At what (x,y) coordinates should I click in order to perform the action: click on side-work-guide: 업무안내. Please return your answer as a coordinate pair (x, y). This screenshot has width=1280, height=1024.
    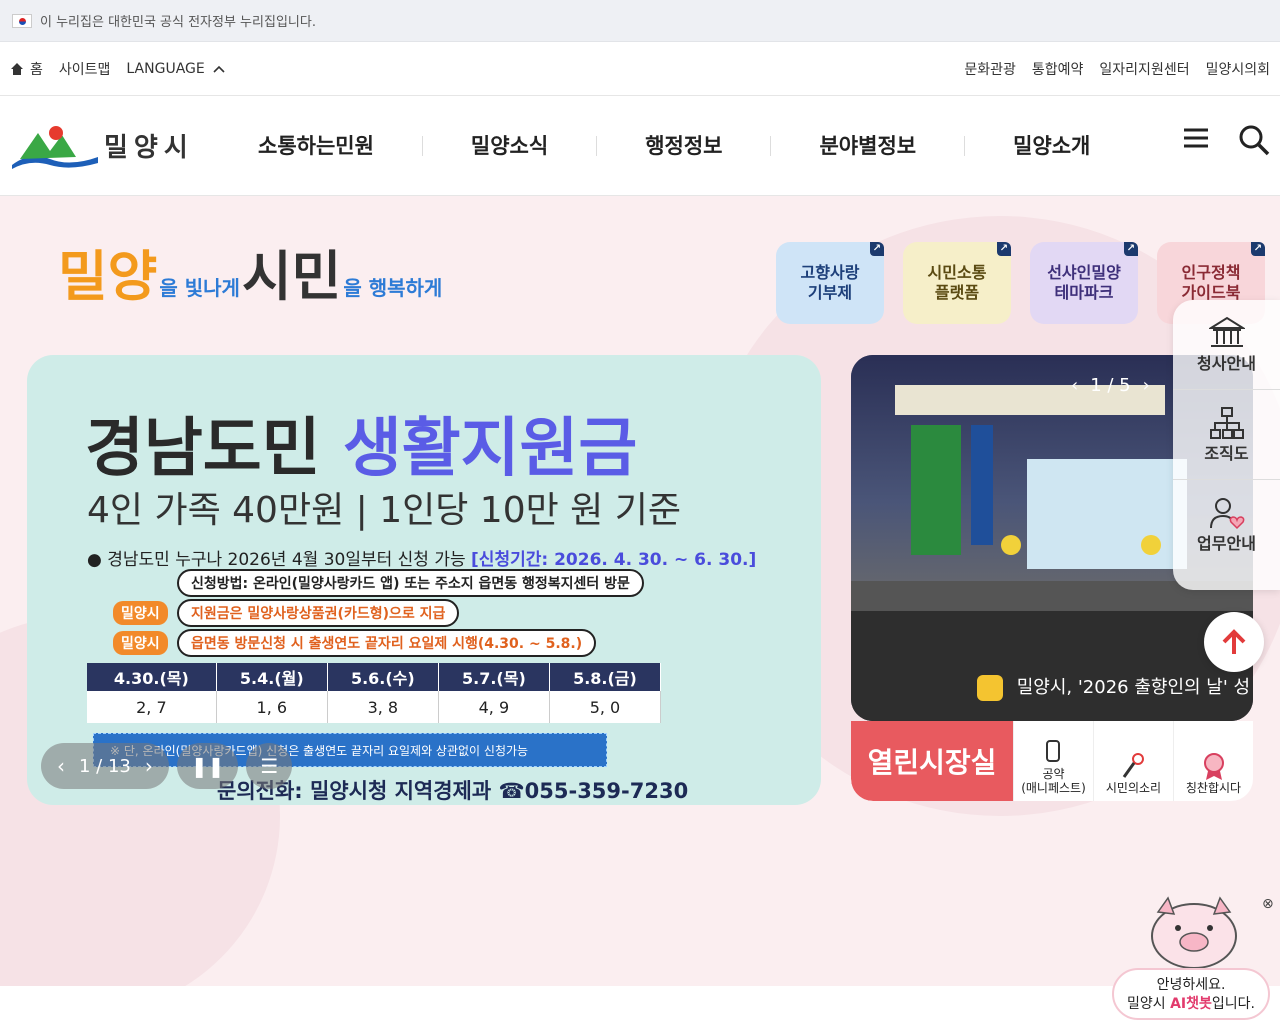
    Looking at the image, I should click on (1226, 525).